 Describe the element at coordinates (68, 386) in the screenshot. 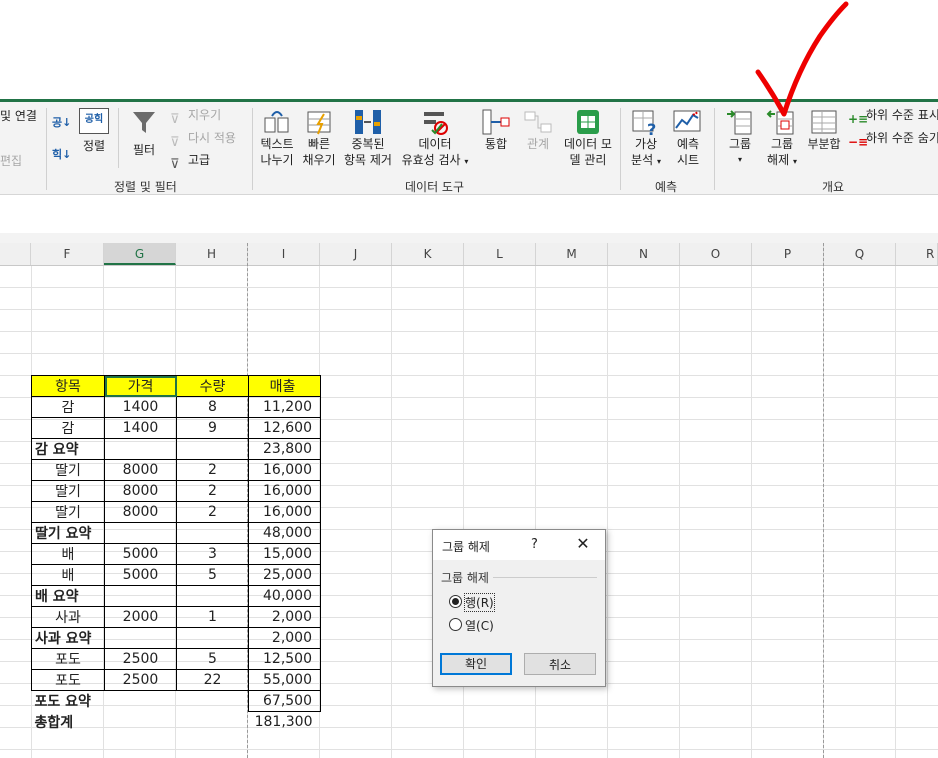

I see `header-cell: 항목` at that location.